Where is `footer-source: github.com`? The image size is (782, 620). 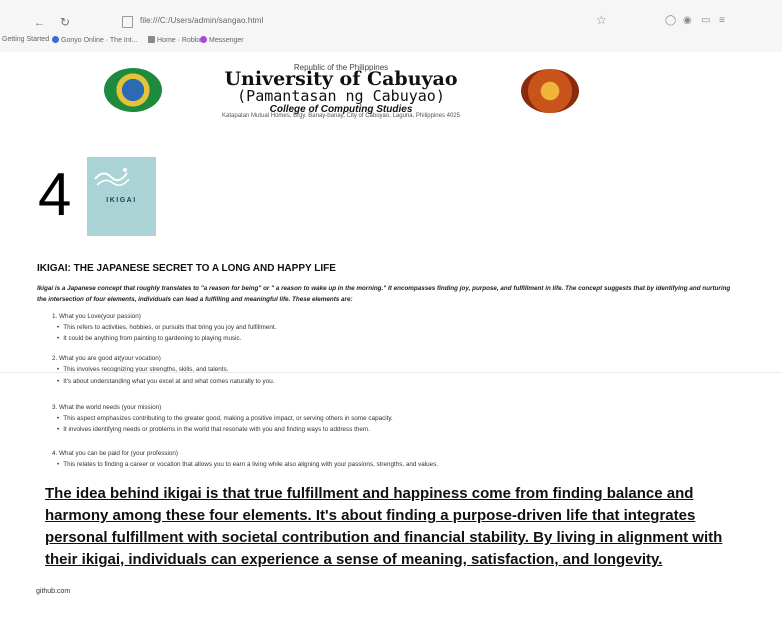
footer-source: github.com is located at coordinates (53, 591).